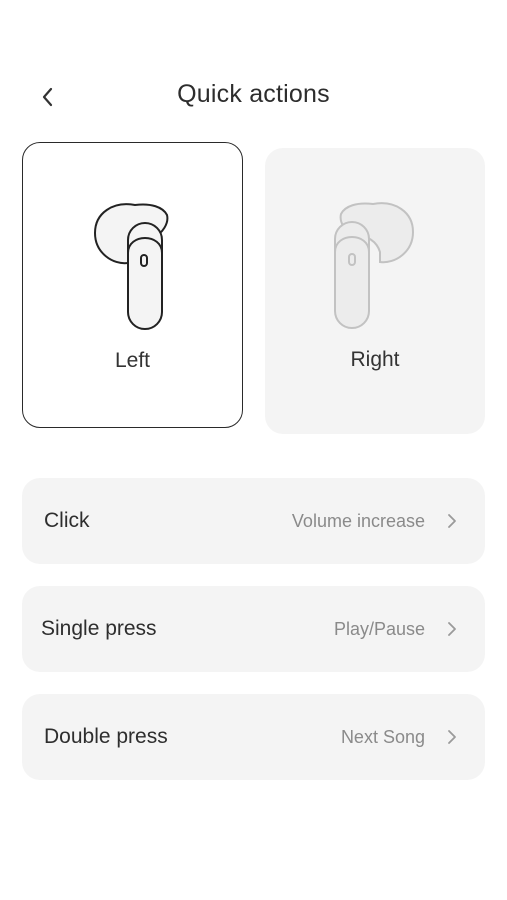  Describe the element at coordinates (99, 628) in the screenshot. I see `action-label: Single press` at that location.